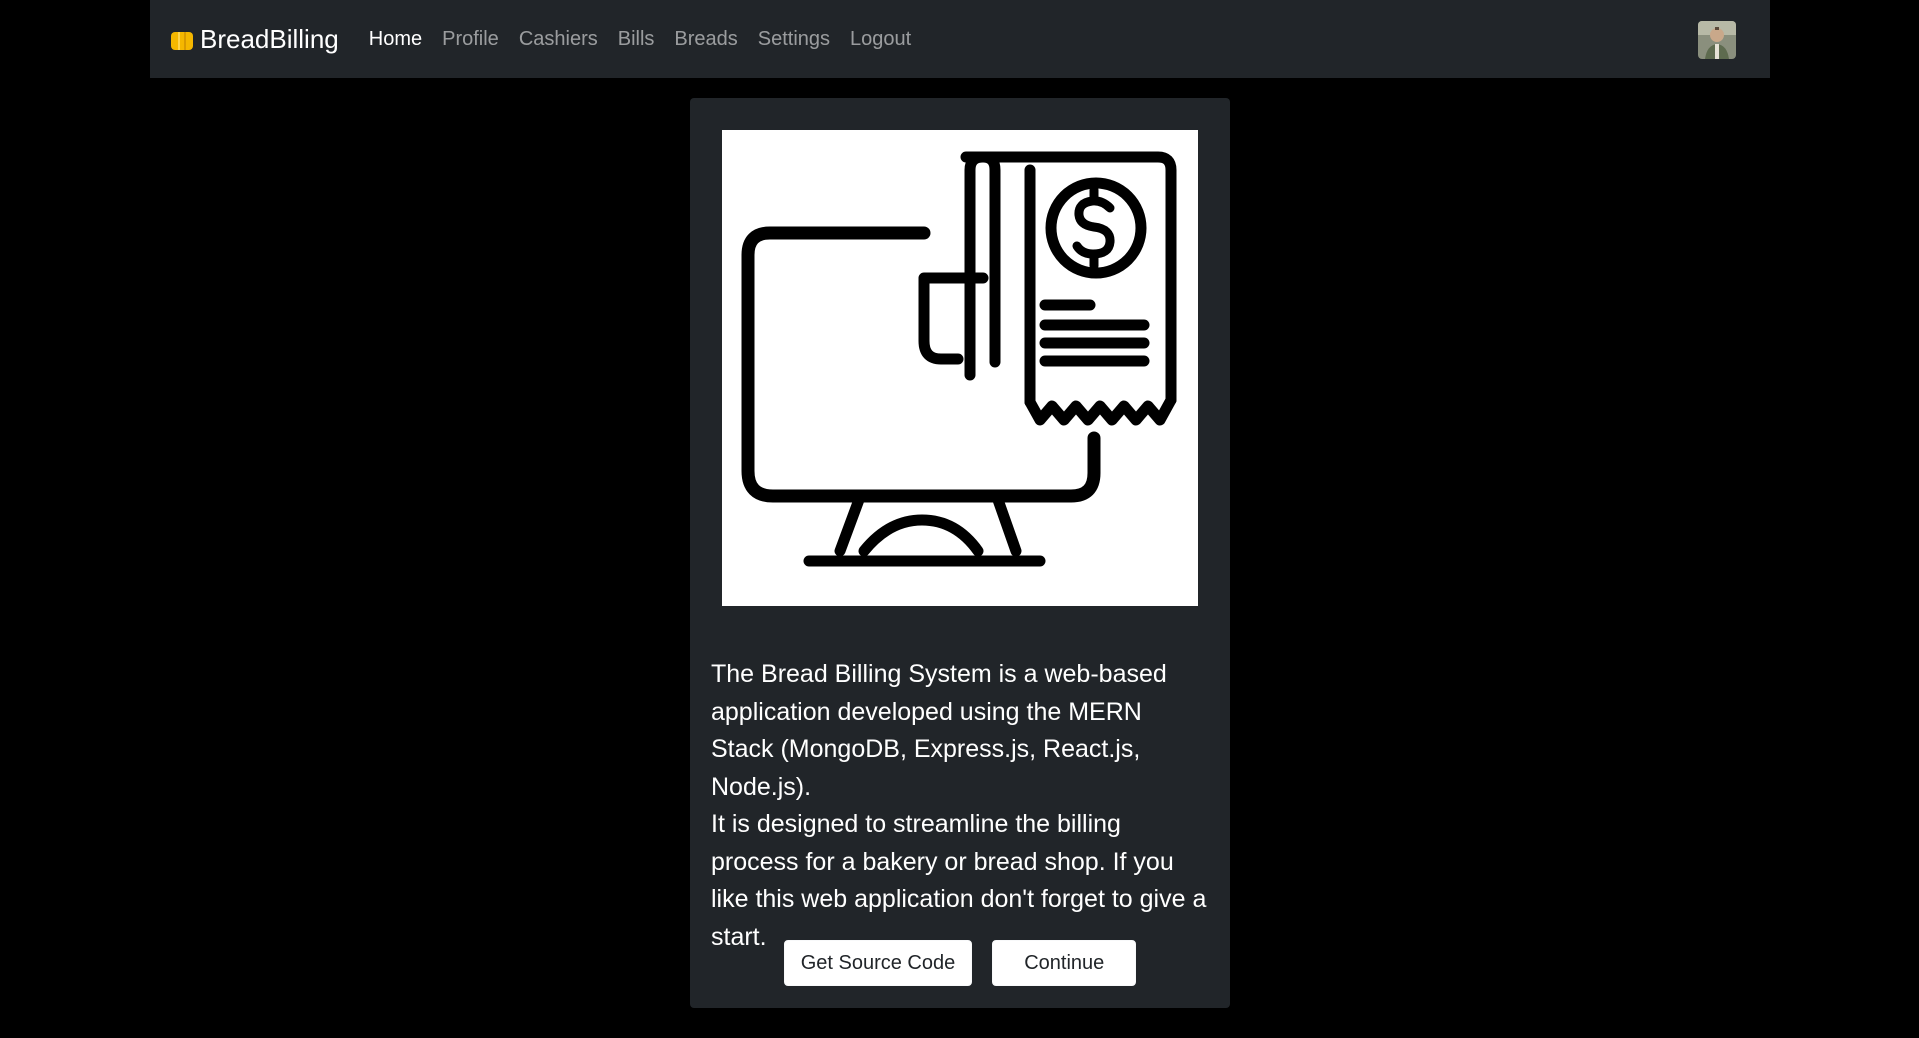 The width and height of the screenshot is (1919, 1038). What do you see at coordinates (880, 39) in the screenshot?
I see `nav-link-logout: Logout` at bounding box center [880, 39].